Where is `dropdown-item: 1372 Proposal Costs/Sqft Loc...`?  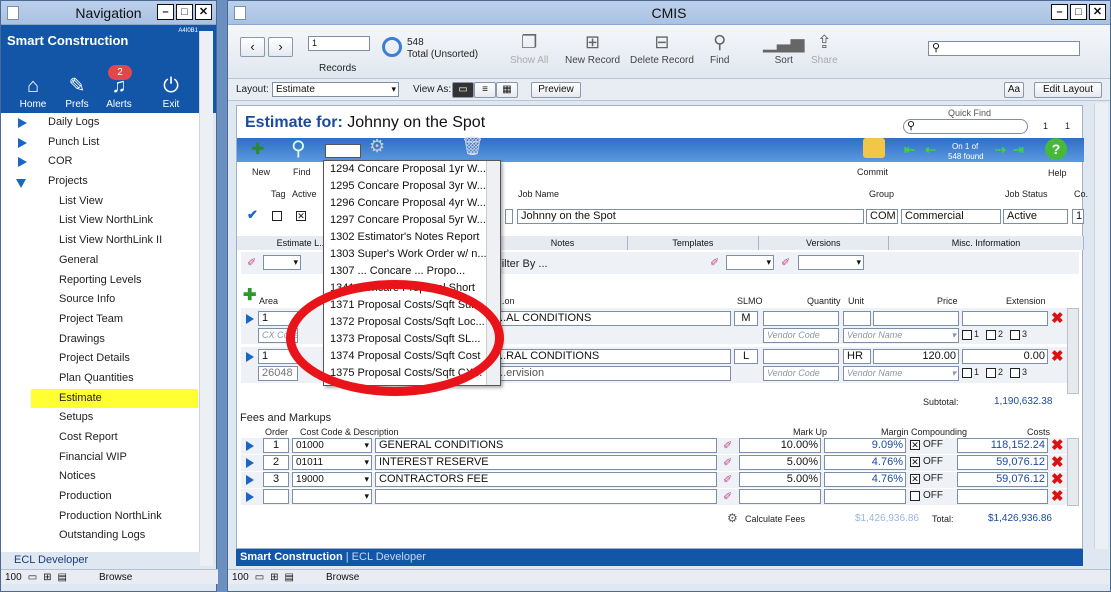
dropdown-item: 1372 Proposal Costs/Sqft Loc... is located at coordinates (405, 322).